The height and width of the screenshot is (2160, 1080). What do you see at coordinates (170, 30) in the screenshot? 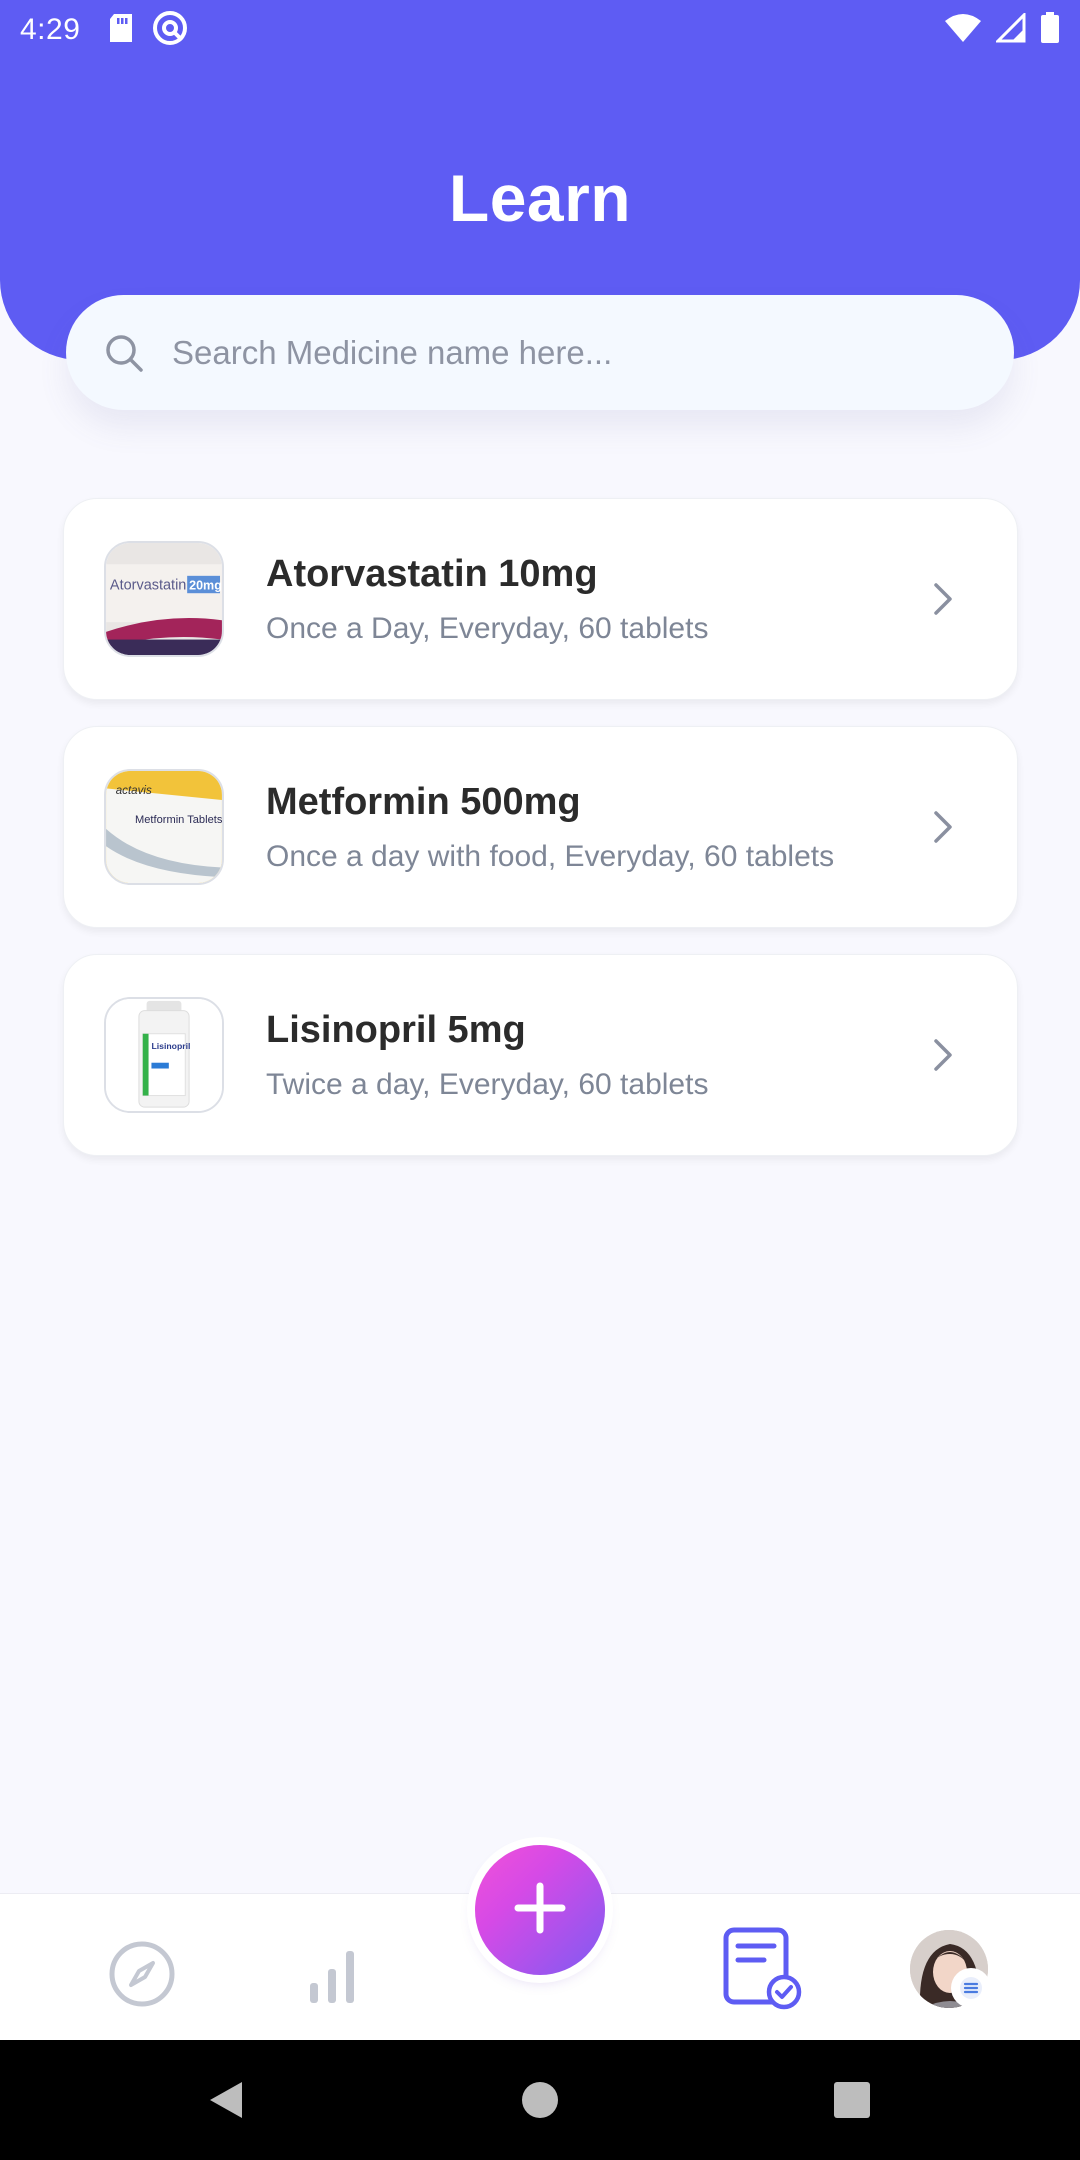
I see `do-not-disturb-icon` at bounding box center [170, 30].